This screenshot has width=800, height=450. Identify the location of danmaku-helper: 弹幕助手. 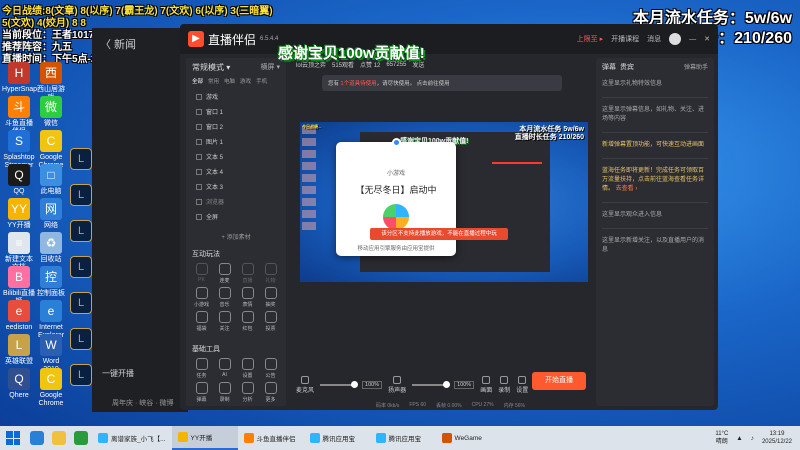
(696, 67).